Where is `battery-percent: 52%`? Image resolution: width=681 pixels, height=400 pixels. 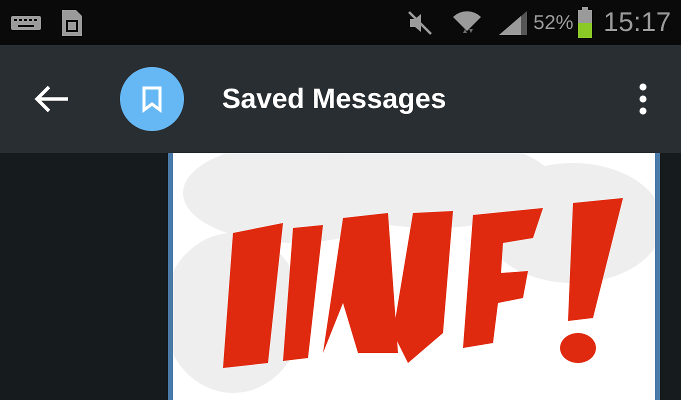 battery-percent: 52% is located at coordinates (553, 23).